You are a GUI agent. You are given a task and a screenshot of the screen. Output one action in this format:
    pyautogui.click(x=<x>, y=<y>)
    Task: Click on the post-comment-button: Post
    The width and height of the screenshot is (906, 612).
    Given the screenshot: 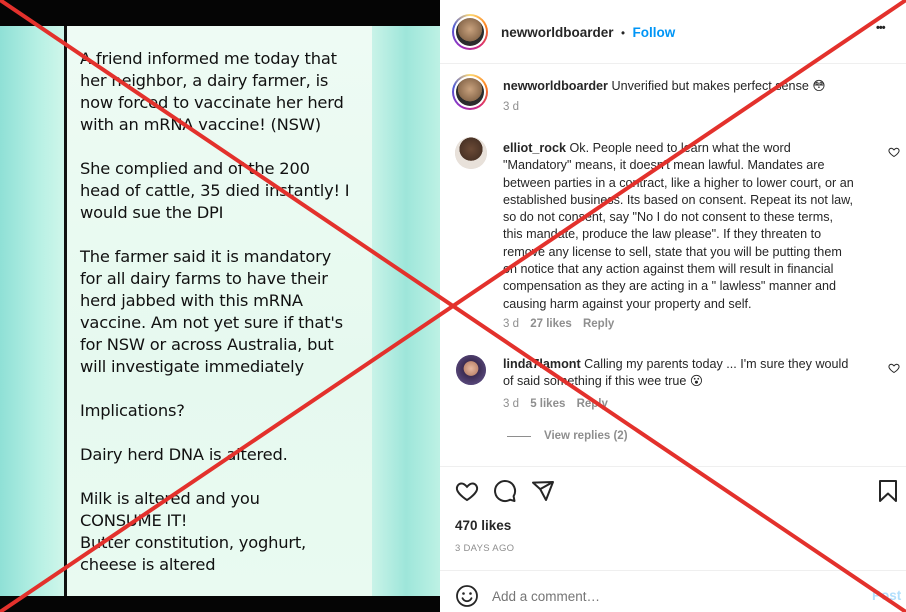 What is the action you would take?
    pyautogui.click(x=886, y=595)
    